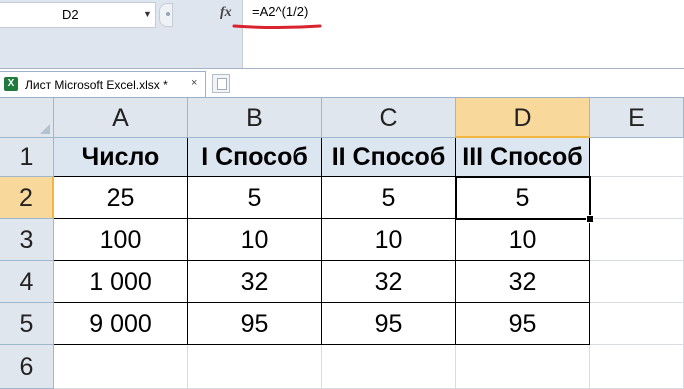 The height and width of the screenshot is (389, 684). I want to click on column-header-a: A, so click(121, 118).